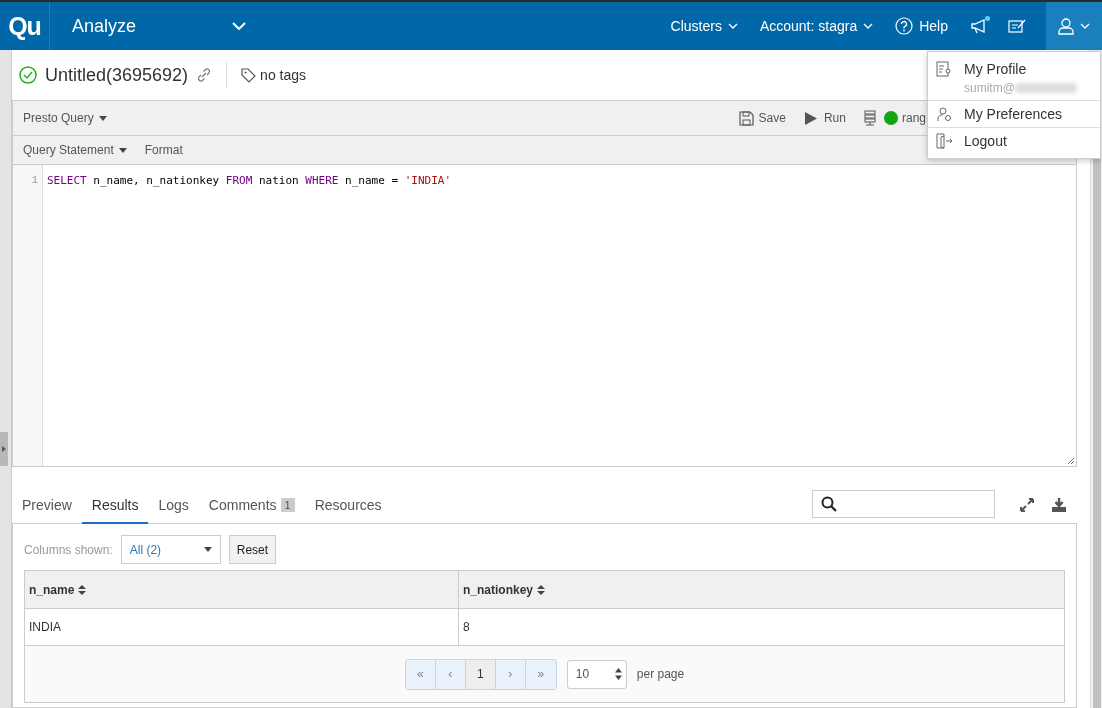 The width and height of the screenshot is (1102, 708). I want to click on collapse-handle, so click(4, 449).